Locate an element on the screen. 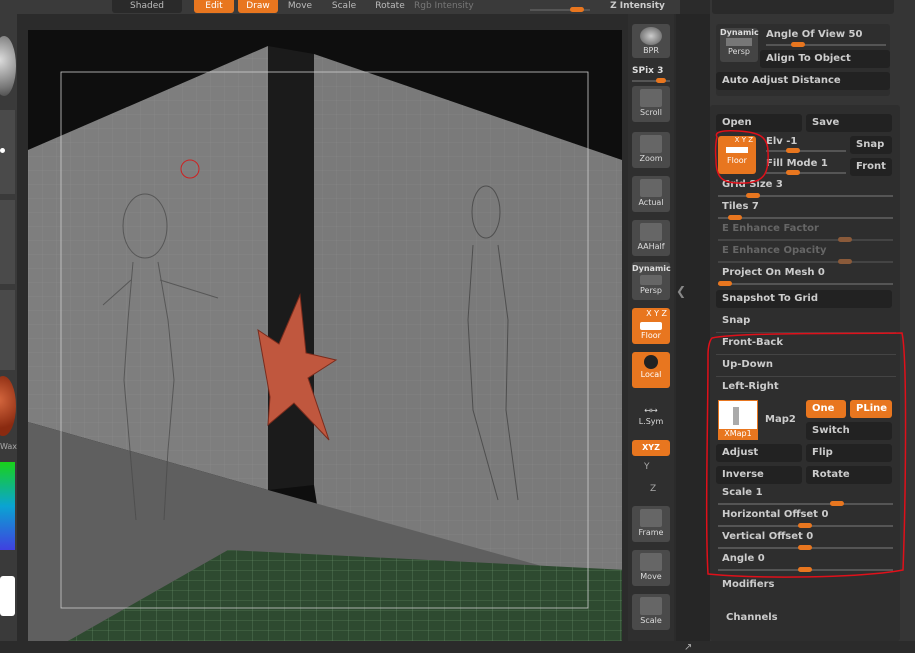 The image size is (915, 653). flip-button: Flip is located at coordinates (849, 453).